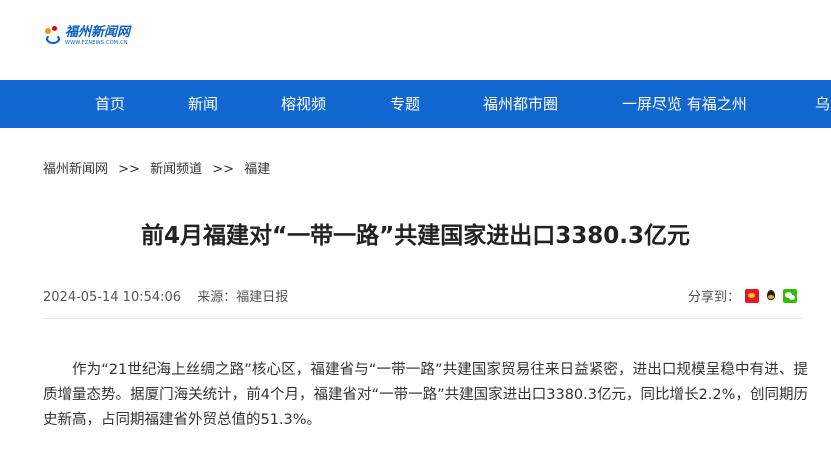 The image size is (831, 458). I want to click on logo-url: WWW.FZNEWS.COM.CN, so click(96, 43).